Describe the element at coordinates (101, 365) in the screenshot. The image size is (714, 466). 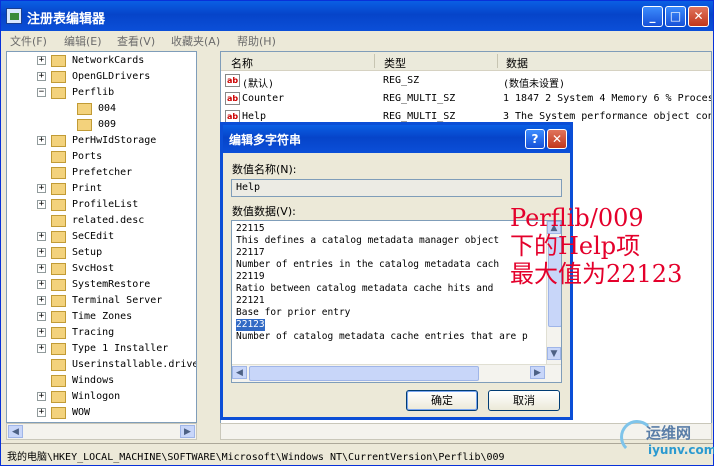
I see `tree-item: Userinstallable.drive` at that location.